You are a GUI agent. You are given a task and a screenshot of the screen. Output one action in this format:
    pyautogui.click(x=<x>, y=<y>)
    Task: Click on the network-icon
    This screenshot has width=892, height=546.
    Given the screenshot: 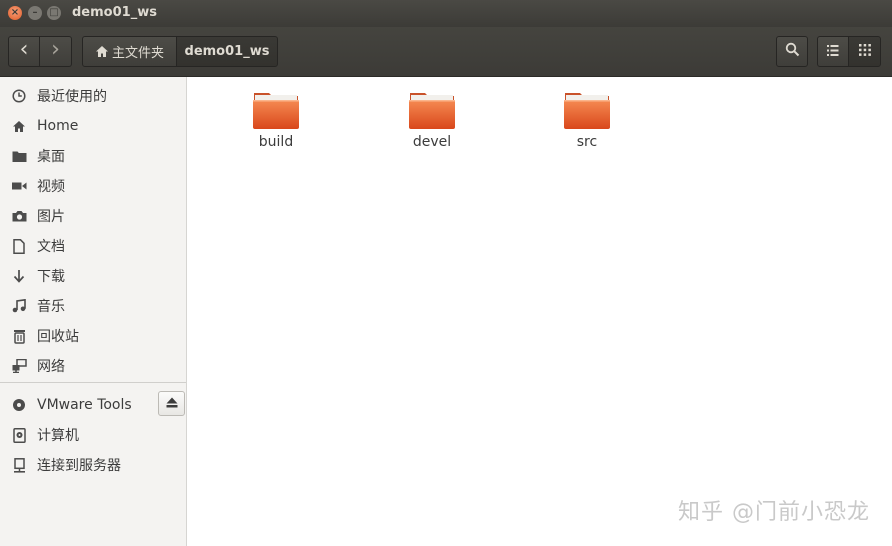 What is the action you would take?
    pyautogui.click(x=19, y=366)
    